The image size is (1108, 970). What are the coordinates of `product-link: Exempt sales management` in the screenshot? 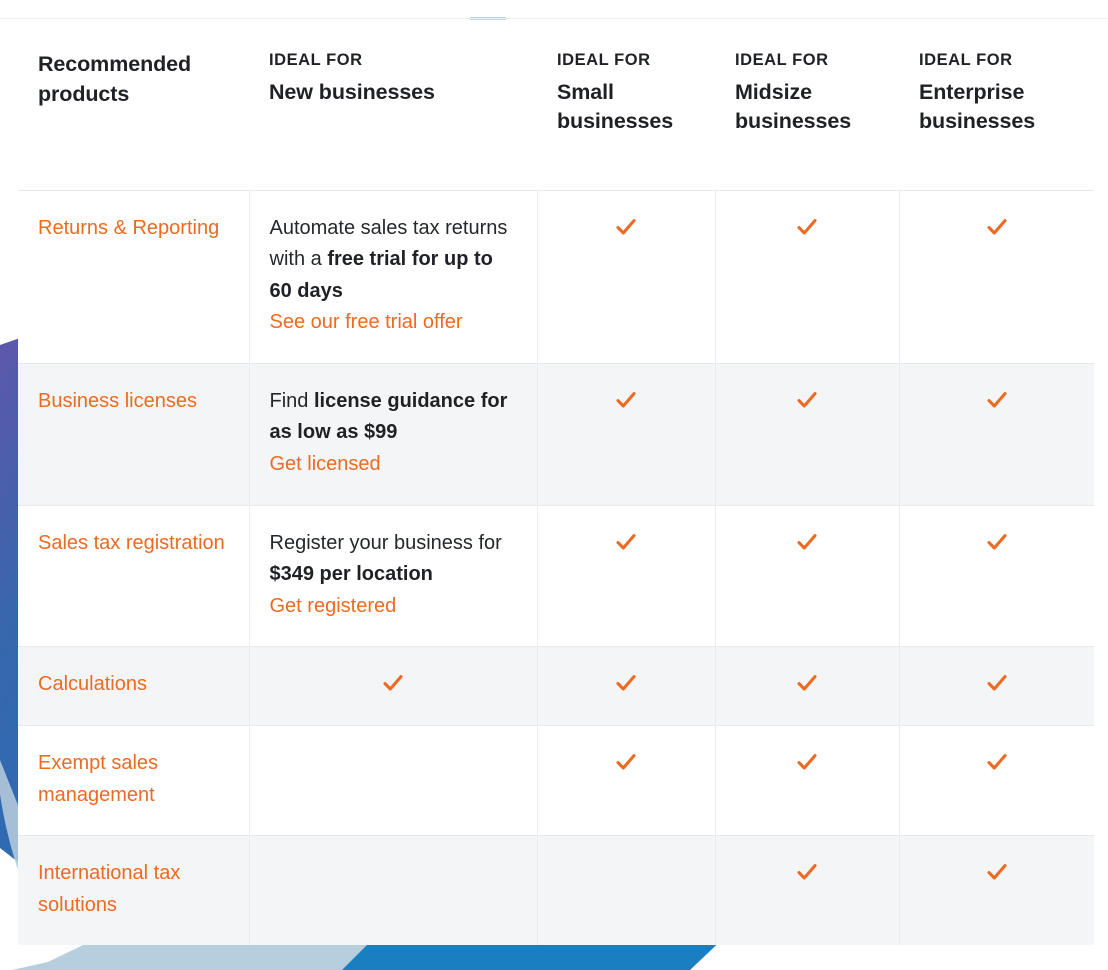 It's located at (98, 779).